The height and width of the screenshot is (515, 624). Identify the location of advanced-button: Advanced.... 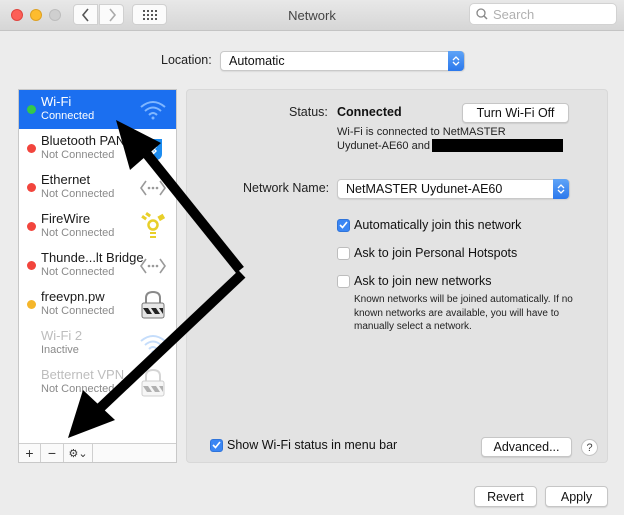
(526, 447).